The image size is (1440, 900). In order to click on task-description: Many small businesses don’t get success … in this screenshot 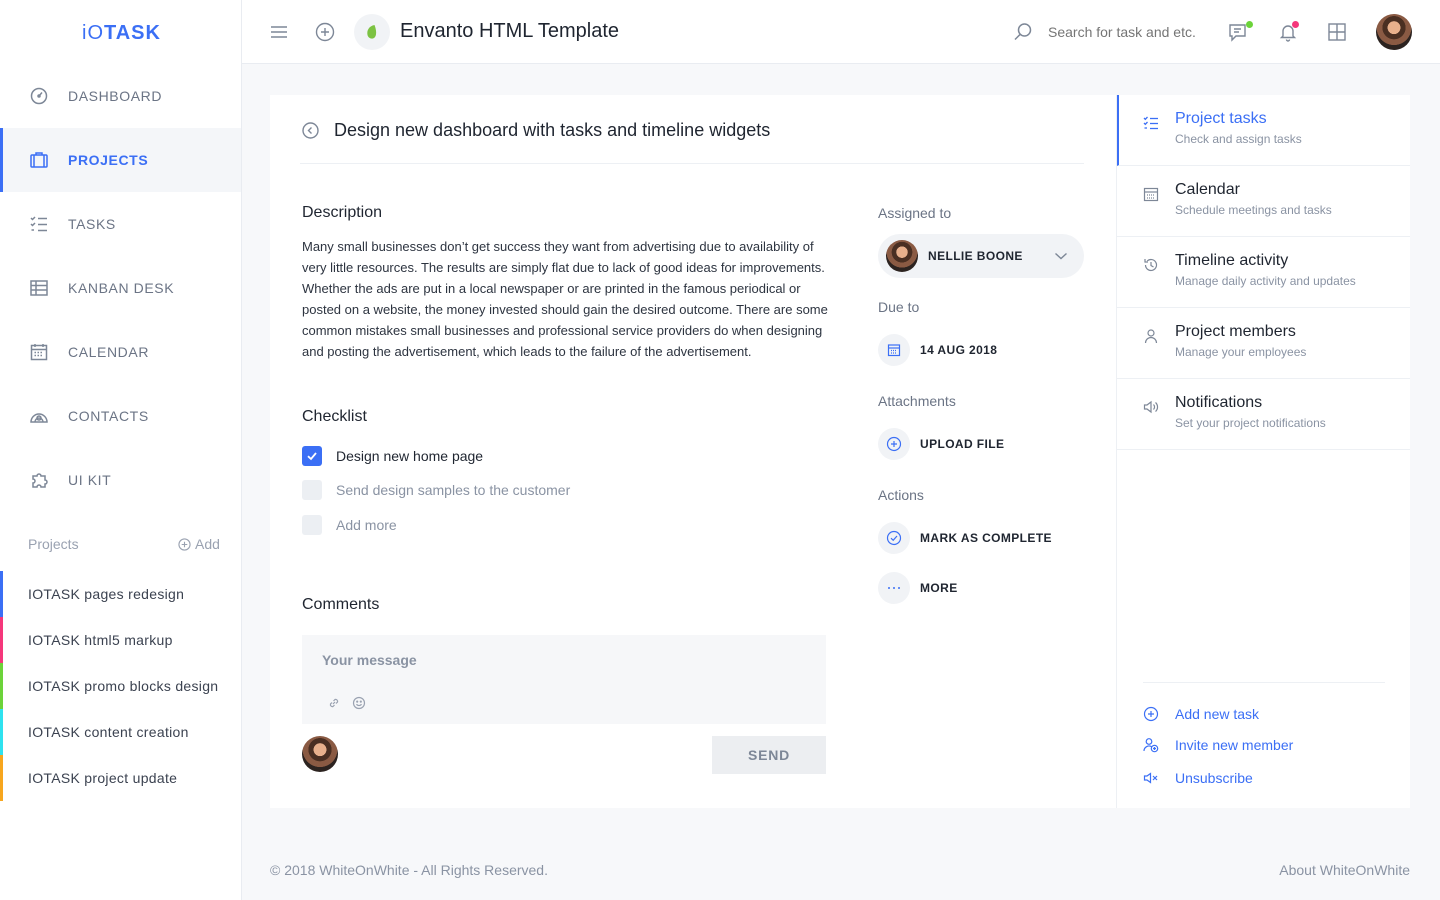, I will do `click(565, 299)`.